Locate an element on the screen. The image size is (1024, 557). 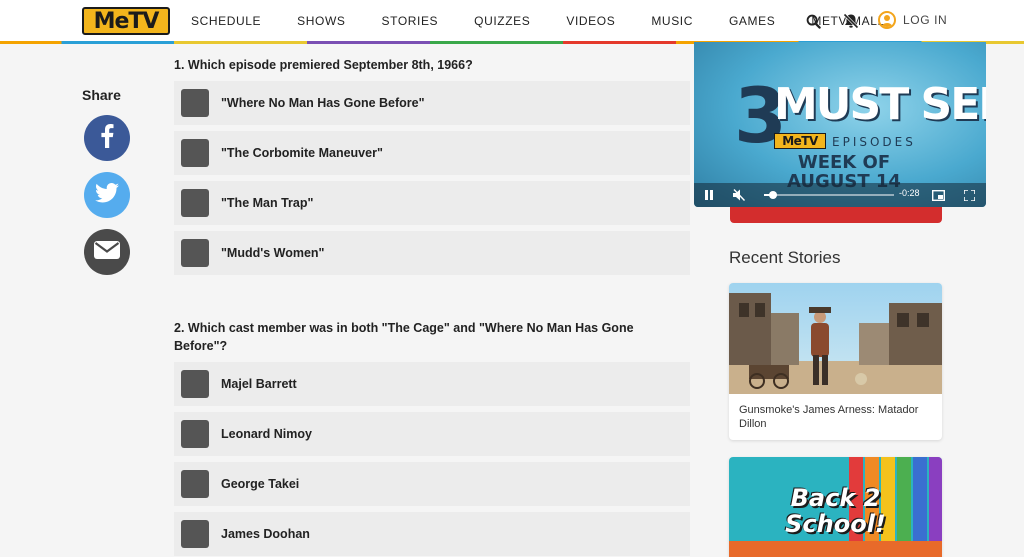
login-label: LOG IN is located at coordinates (925, 20).